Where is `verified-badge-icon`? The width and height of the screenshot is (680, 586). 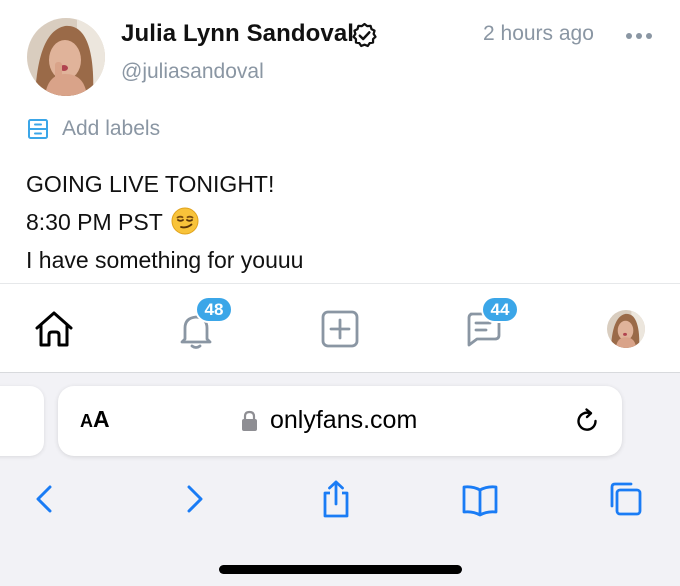
verified-badge-icon is located at coordinates (364, 35).